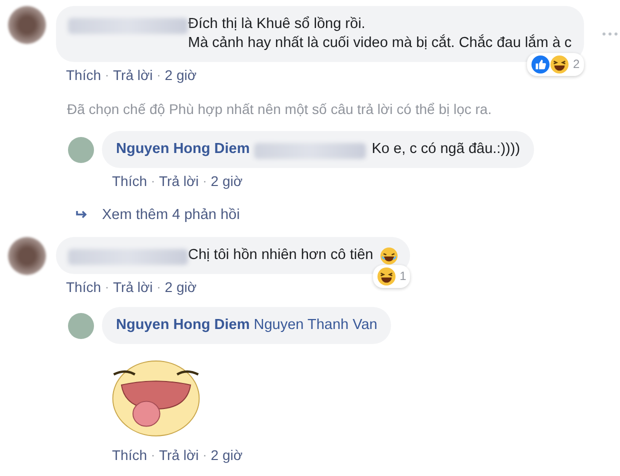 This screenshot has height=476, width=620. Describe the element at coordinates (380, 43) in the screenshot. I see `comment-text: Mà cảnh hay nhất là cuối video mà bị cắt. Chắc đau lắm à c` at that location.